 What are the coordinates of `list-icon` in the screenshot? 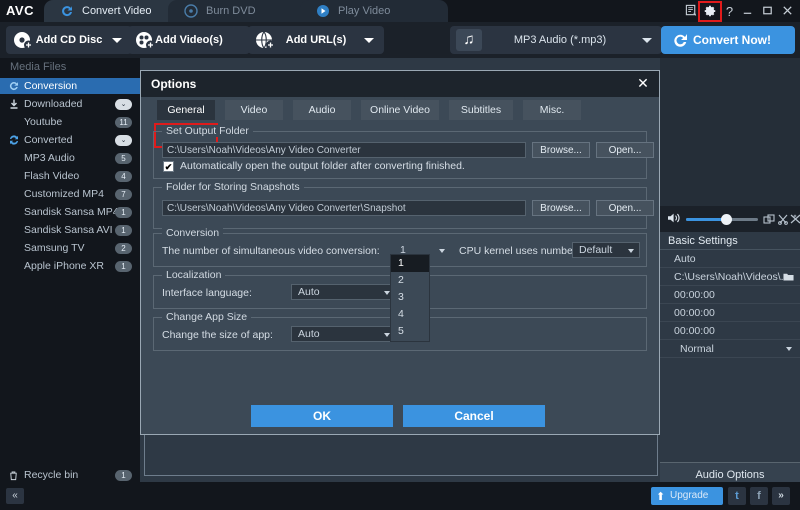 It's located at (691, 11).